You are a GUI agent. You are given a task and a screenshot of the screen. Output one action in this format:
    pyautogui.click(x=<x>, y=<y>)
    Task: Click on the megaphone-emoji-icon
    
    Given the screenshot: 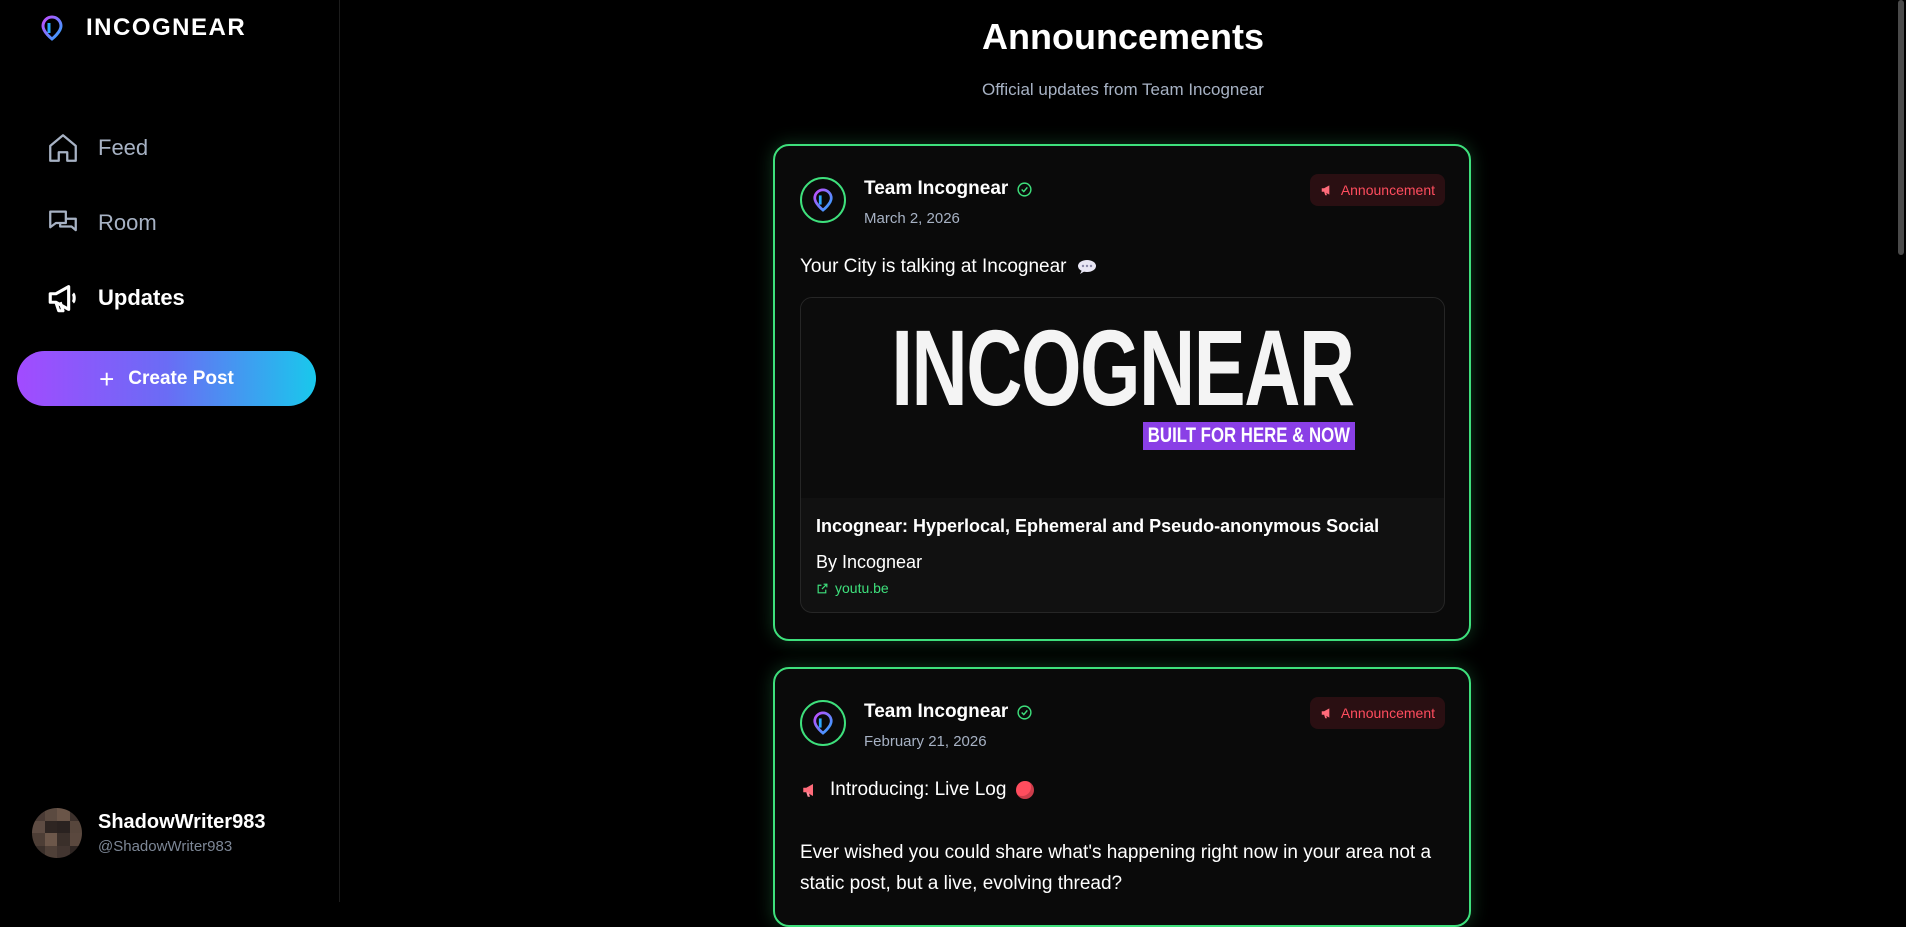 What is the action you would take?
    pyautogui.click(x=808, y=790)
    